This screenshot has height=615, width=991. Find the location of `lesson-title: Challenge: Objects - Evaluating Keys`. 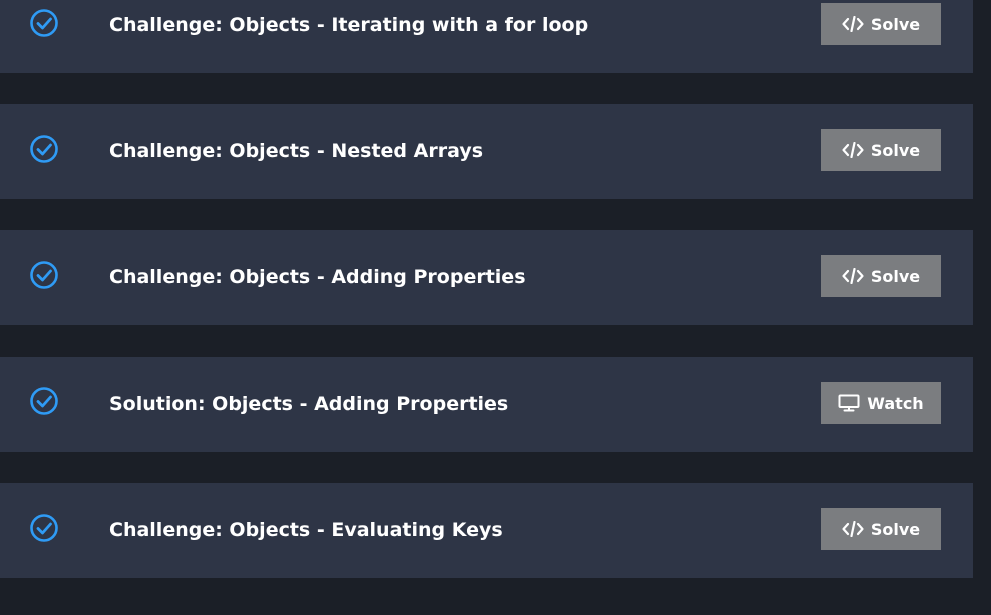

lesson-title: Challenge: Objects - Evaluating Keys is located at coordinates (306, 530).